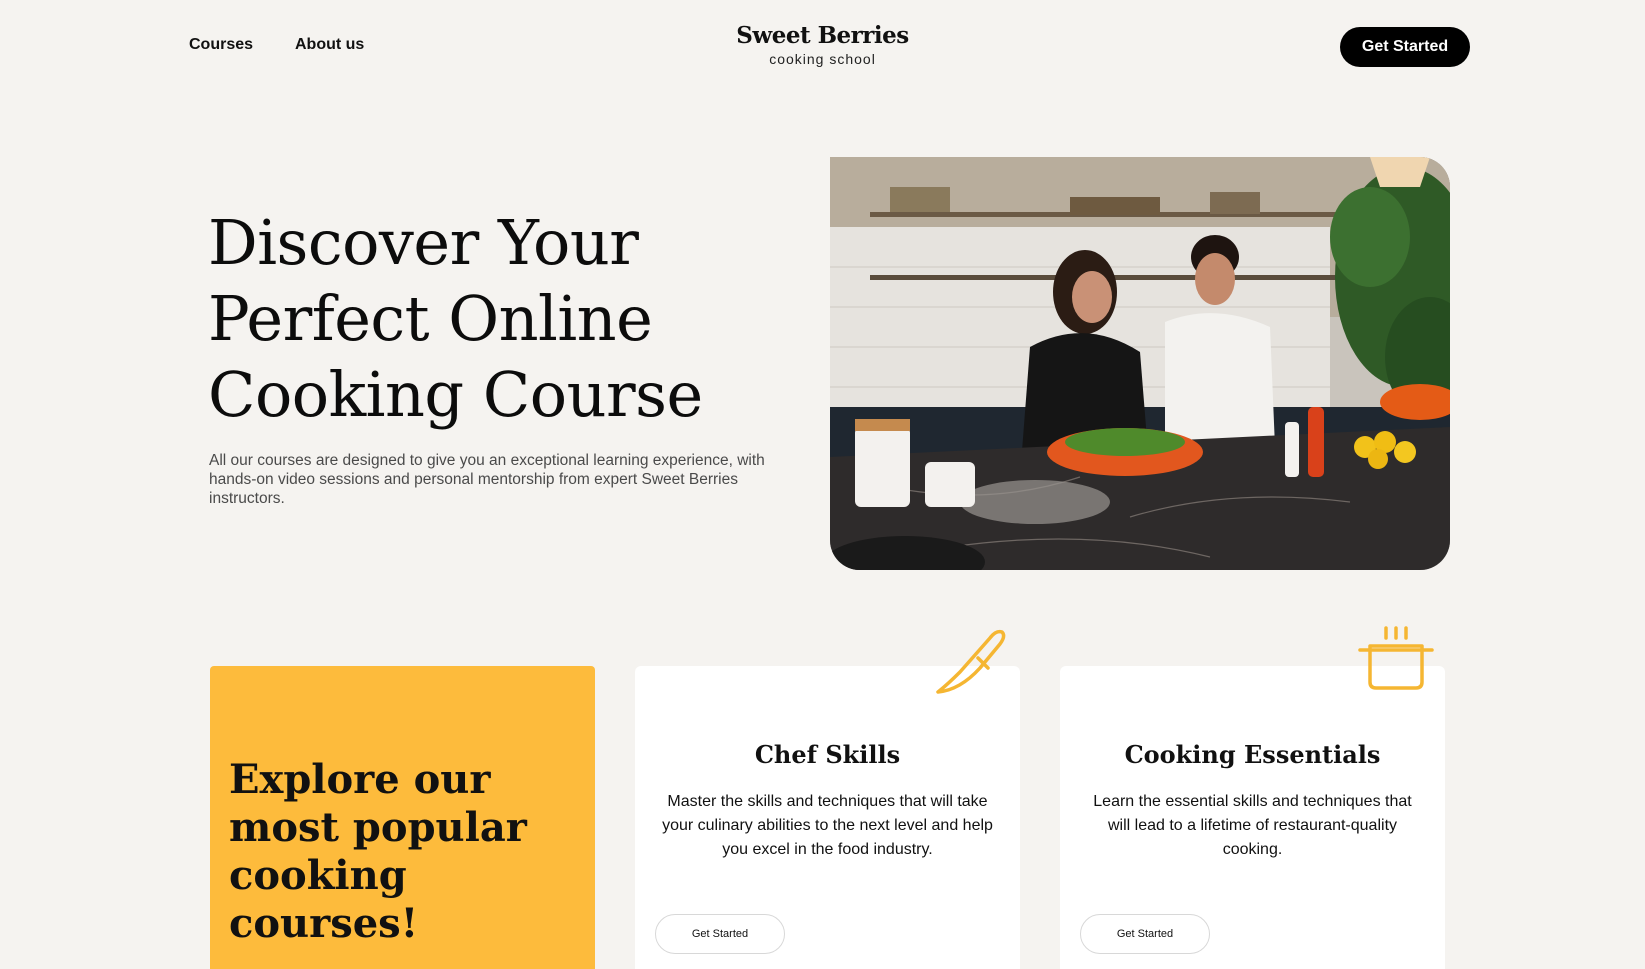 The image size is (1645, 969). Describe the element at coordinates (1396, 658) in the screenshot. I see `pot-icon` at that location.